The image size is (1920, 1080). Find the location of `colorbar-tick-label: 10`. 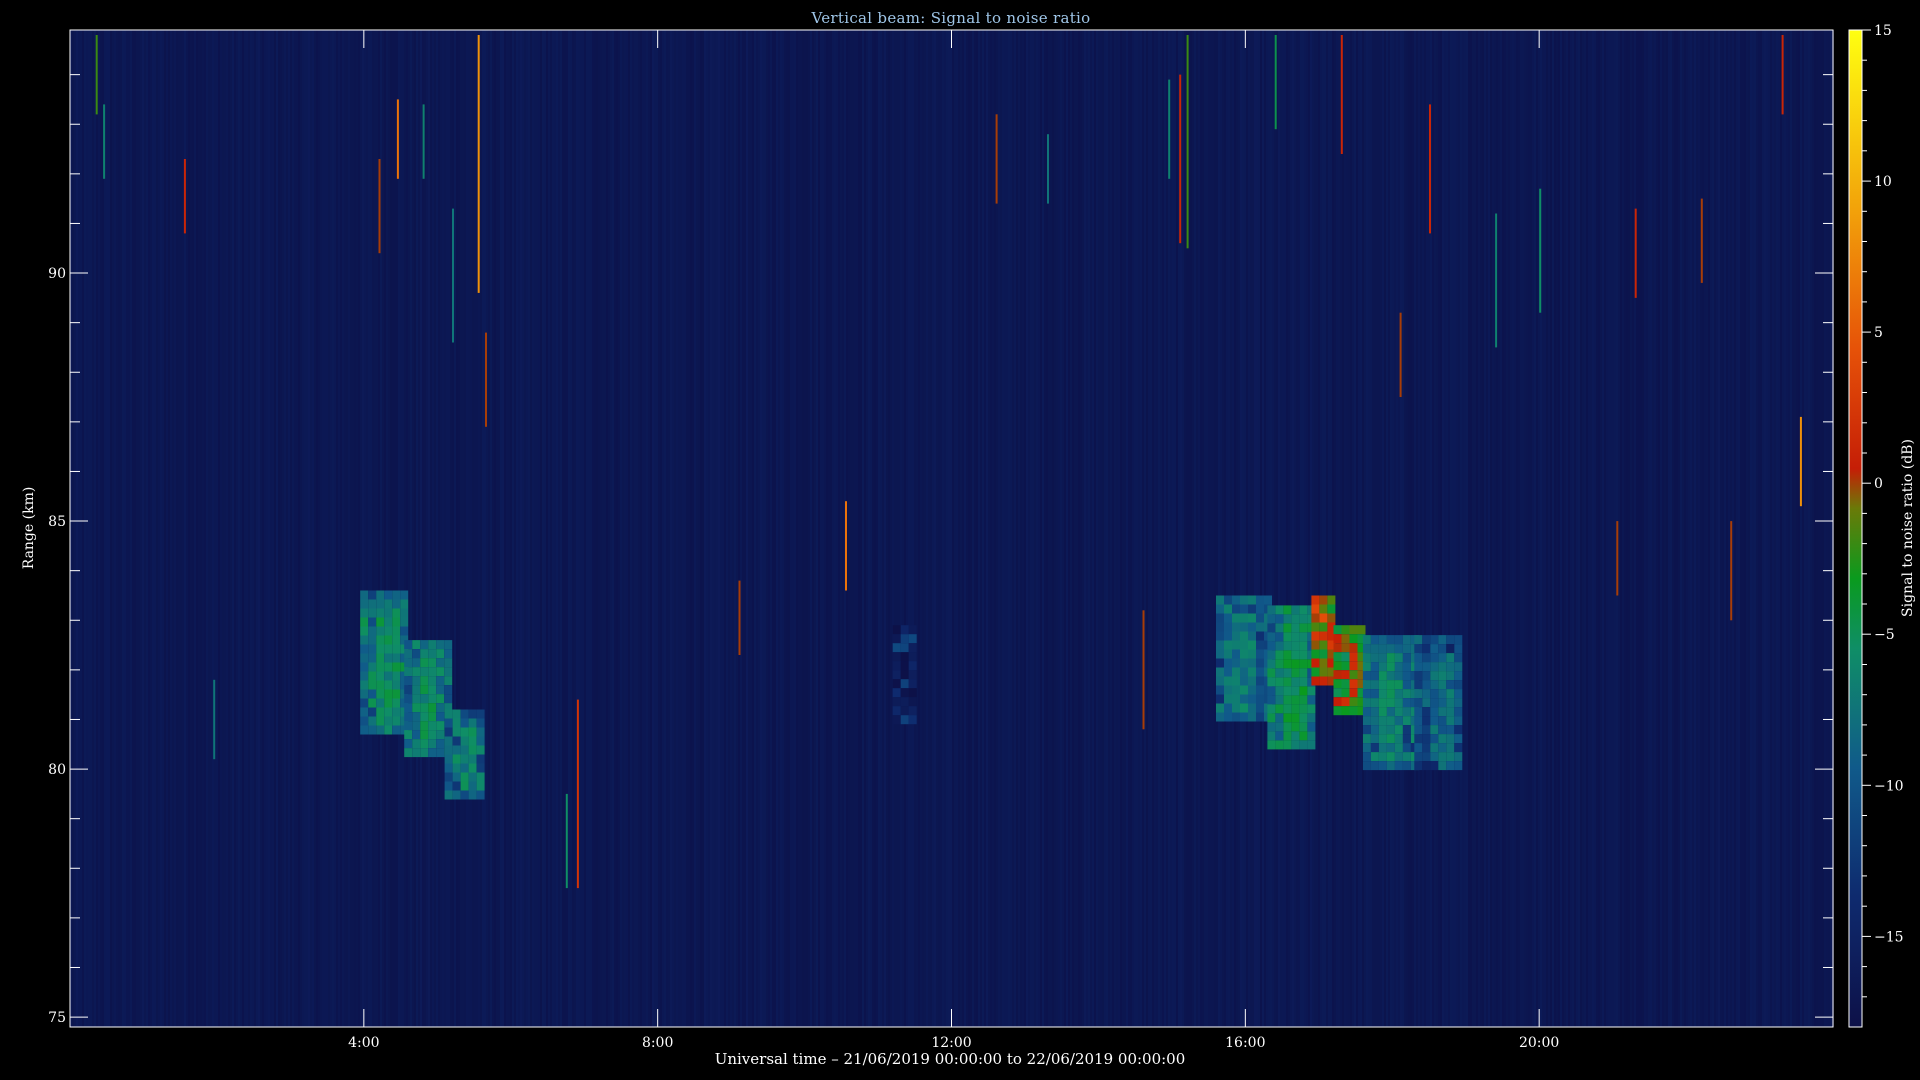

colorbar-tick-label: 10 is located at coordinates (1883, 182).